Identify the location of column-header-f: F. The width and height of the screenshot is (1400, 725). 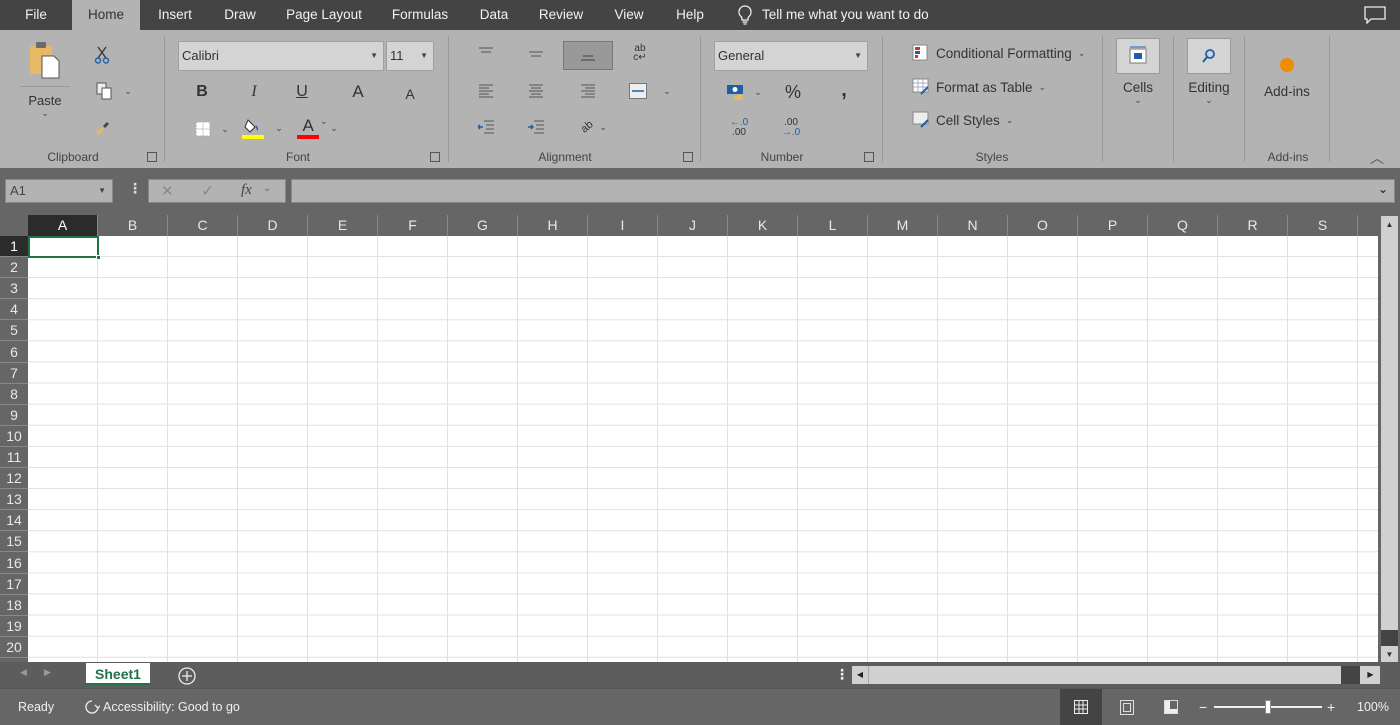
(413, 225).